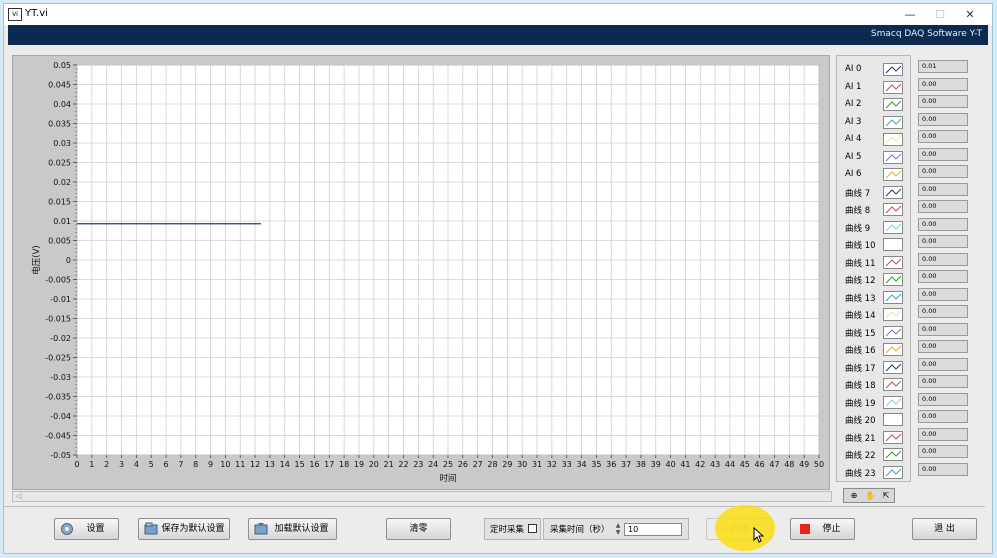  Describe the element at coordinates (822, 529) in the screenshot. I see `stop-button: 停止` at that location.